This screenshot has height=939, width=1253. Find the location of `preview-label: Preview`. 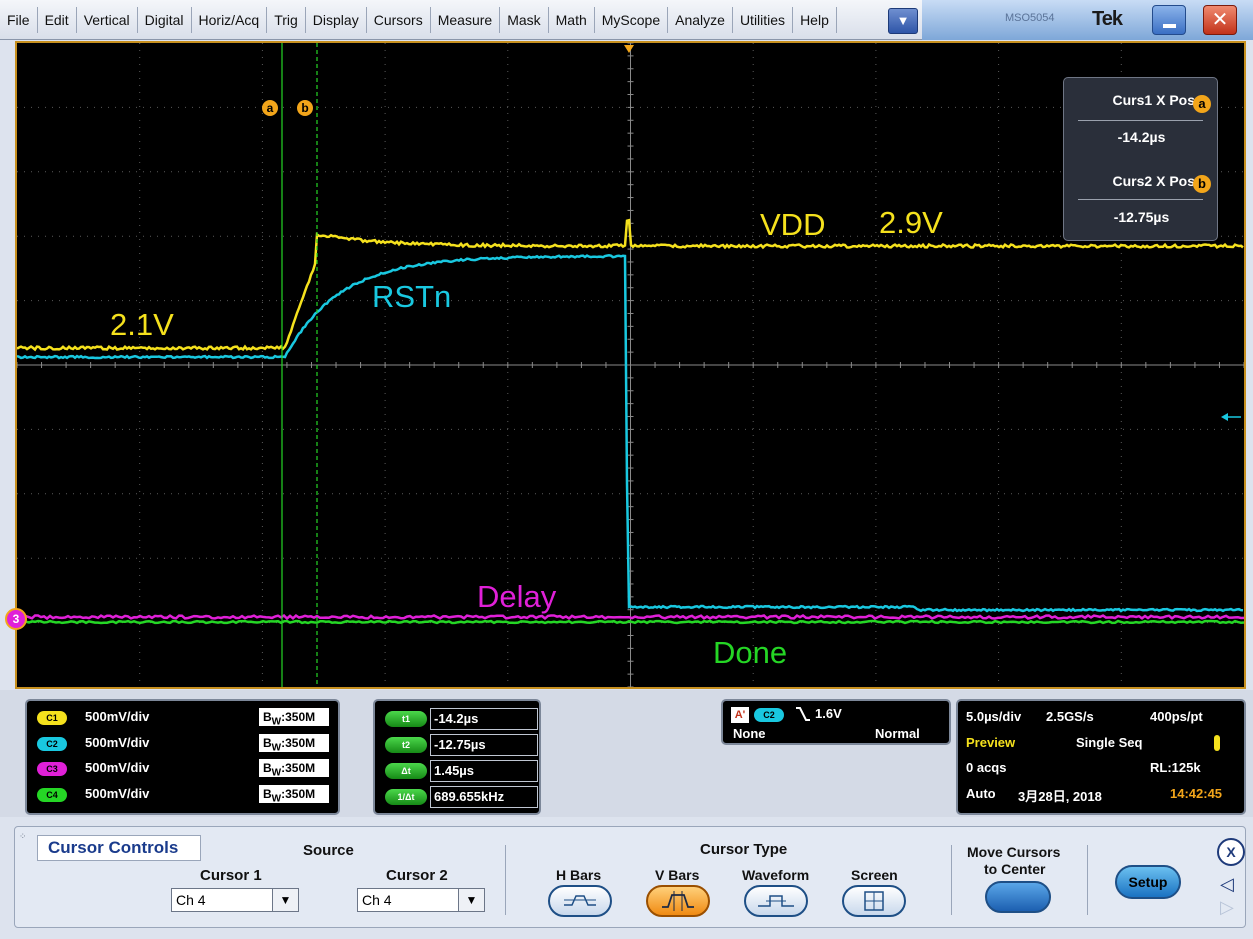

preview-label: Preview is located at coordinates (990, 742).